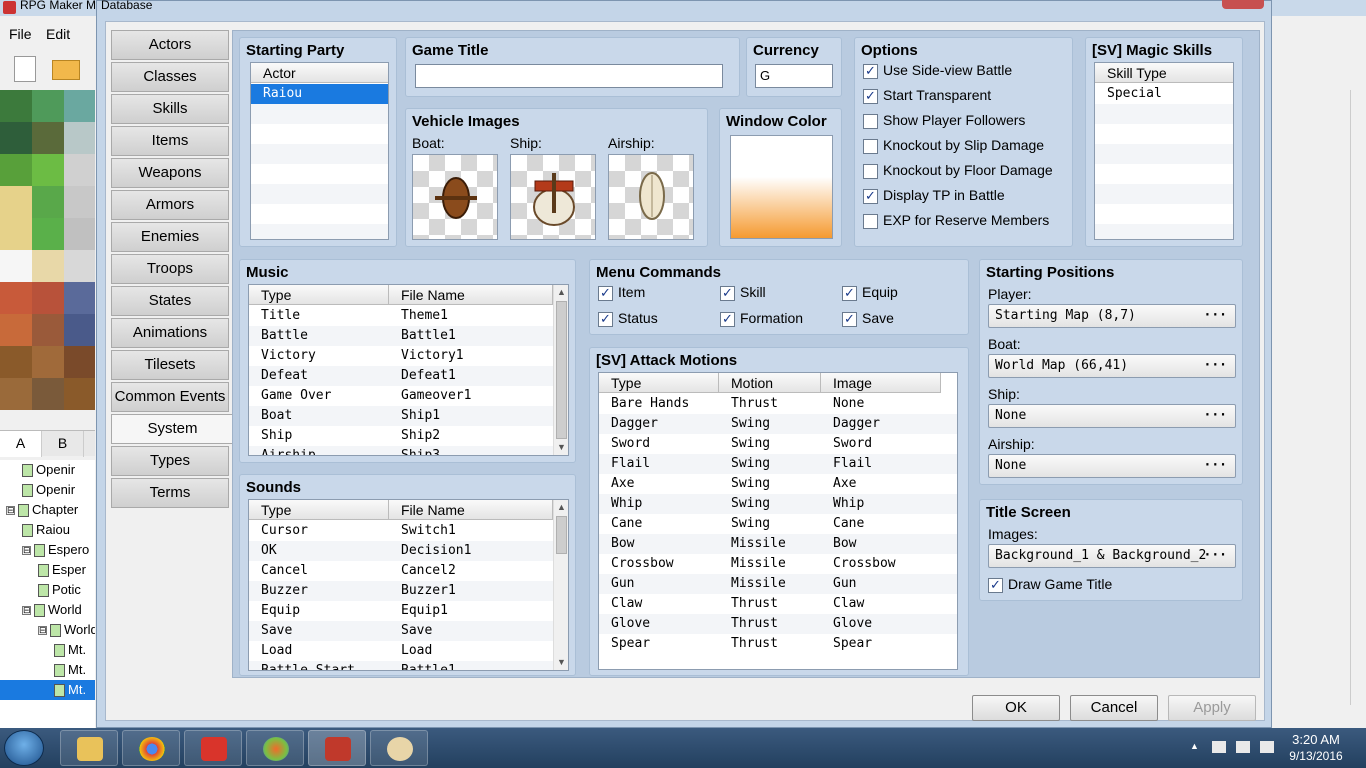  I want to click on menu-cmd-equip: ✓ Equip, so click(870, 292).